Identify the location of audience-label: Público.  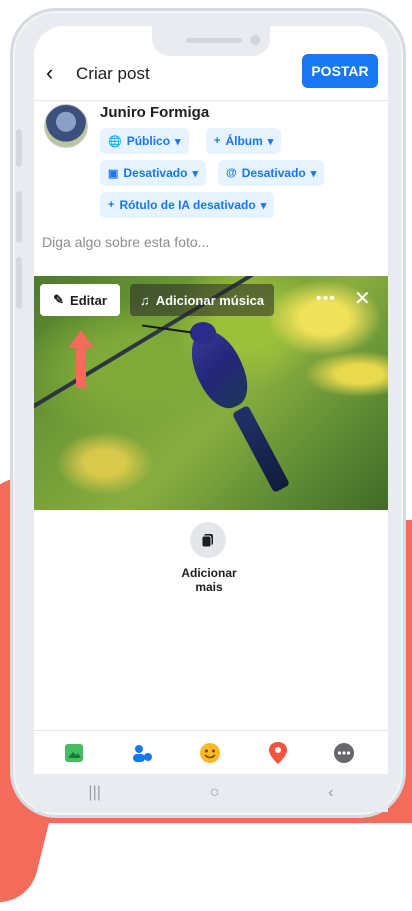
(148, 141).